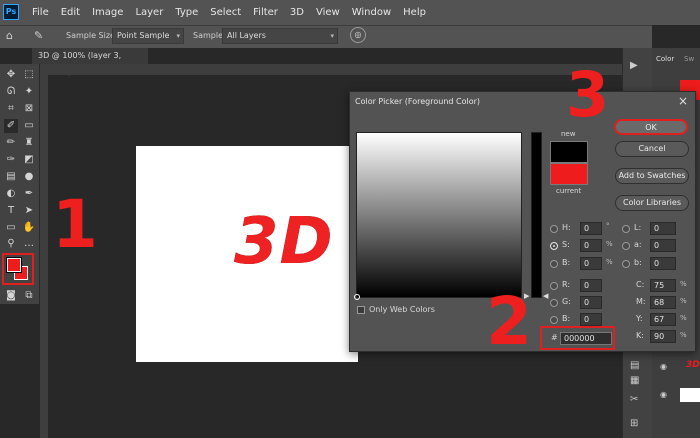 This screenshot has width=700, height=438. I want to click on current-color-swatch, so click(569, 174).